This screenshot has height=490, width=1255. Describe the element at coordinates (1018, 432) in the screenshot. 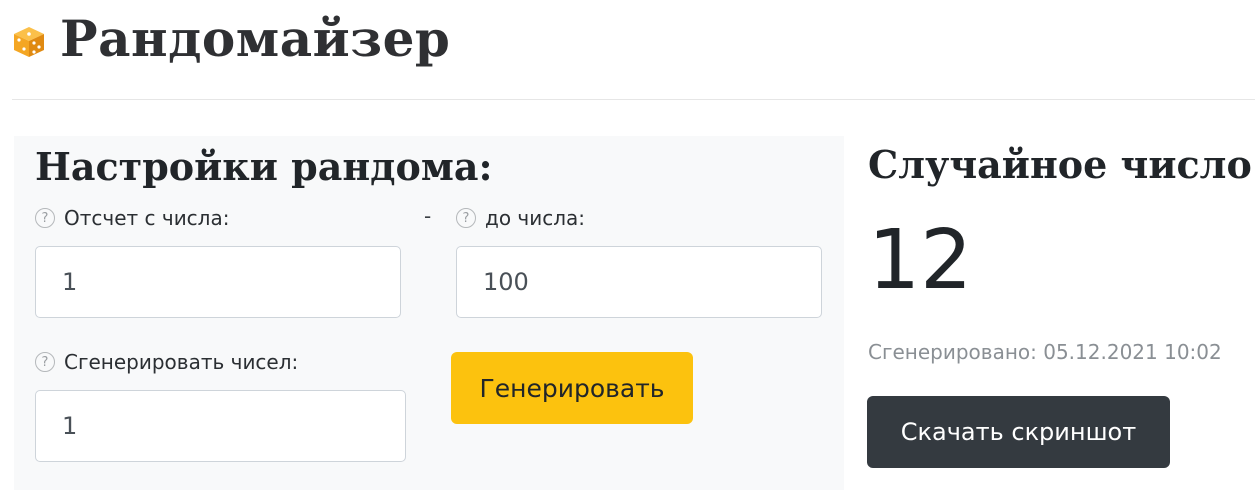

I see `download-screenshot-button: Скачать скриншот` at that location.